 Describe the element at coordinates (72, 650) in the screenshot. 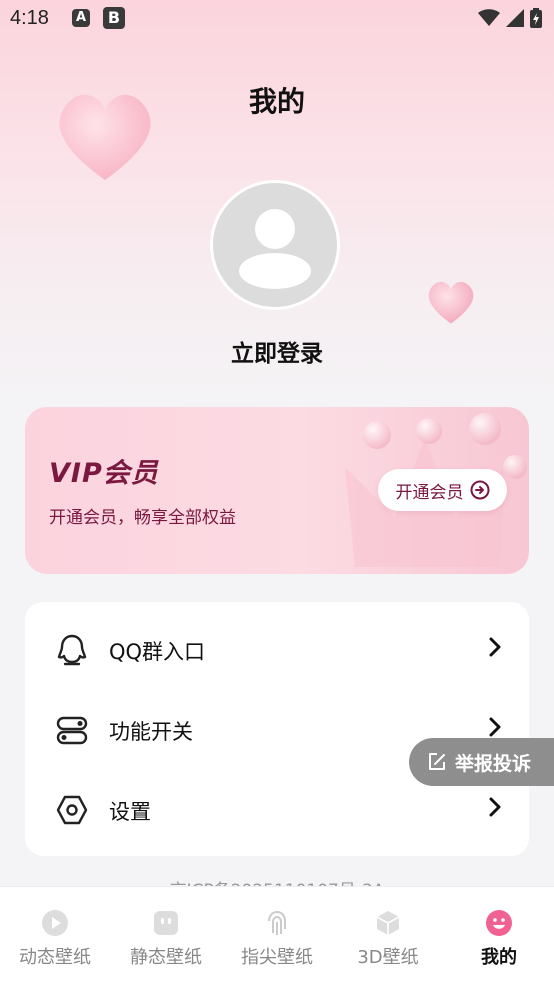

I see `qq-icon` at that location.